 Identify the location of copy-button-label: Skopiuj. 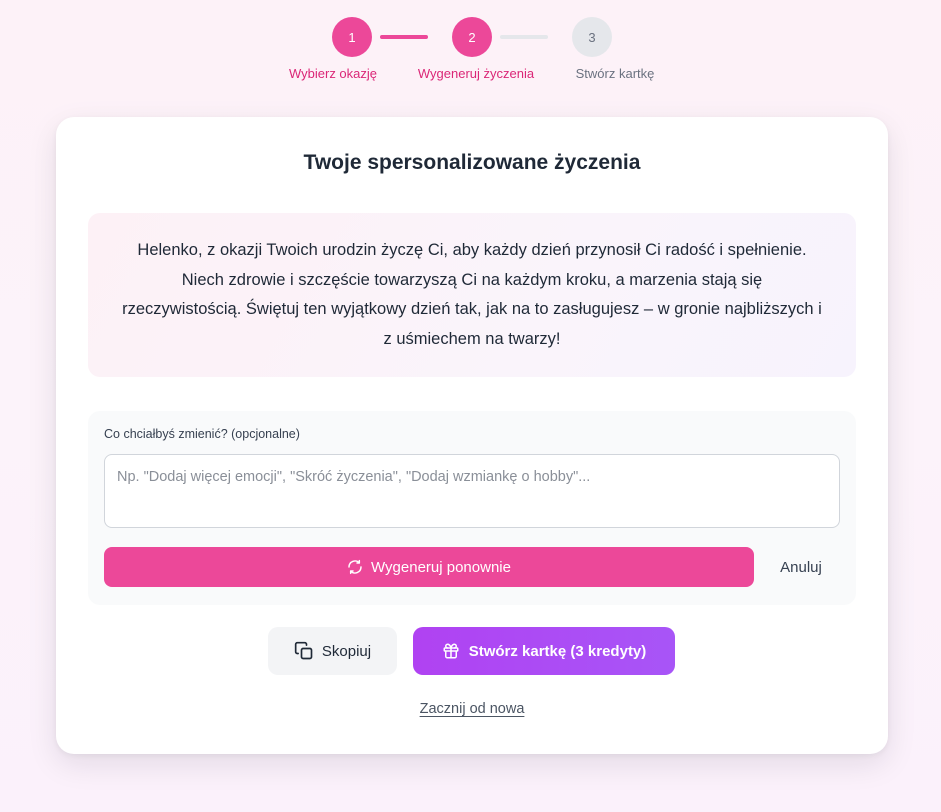
(346, 651).